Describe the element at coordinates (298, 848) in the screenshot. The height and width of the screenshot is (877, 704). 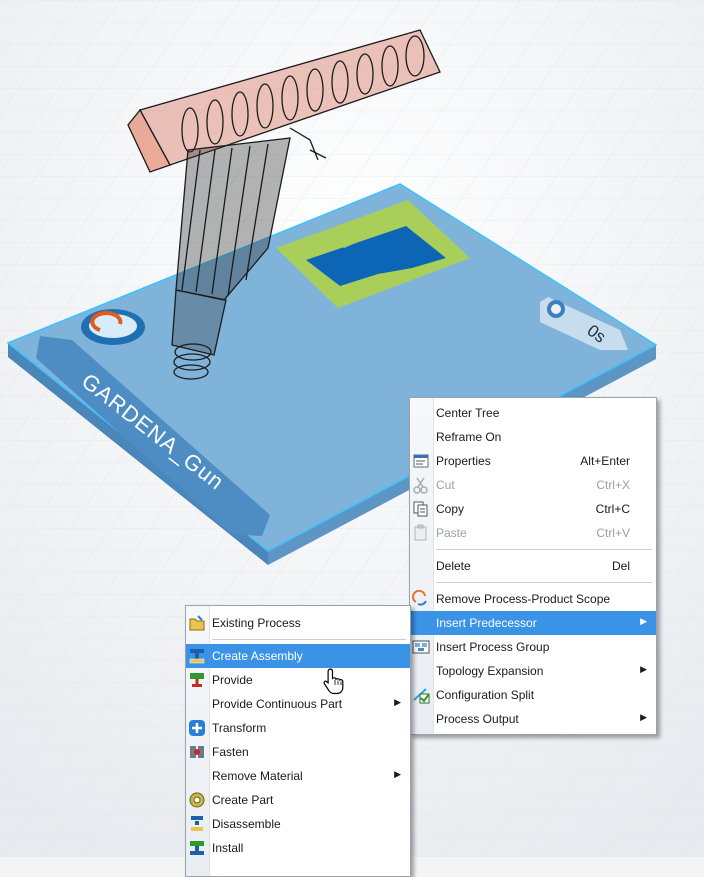
I see `submenu-item-install: Install` at that location.